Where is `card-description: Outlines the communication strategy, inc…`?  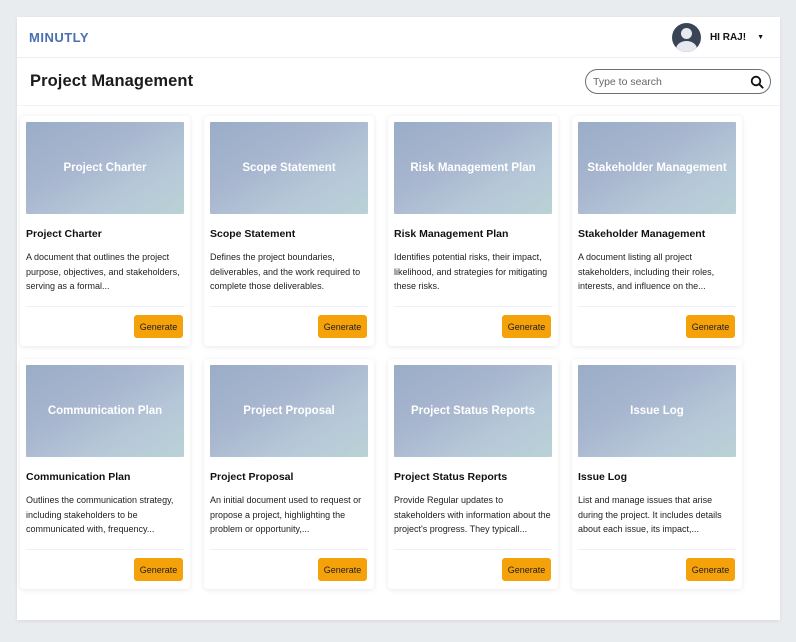
card-description: Outlines the communication strategy, inc… is located at coordinates (100, 514).